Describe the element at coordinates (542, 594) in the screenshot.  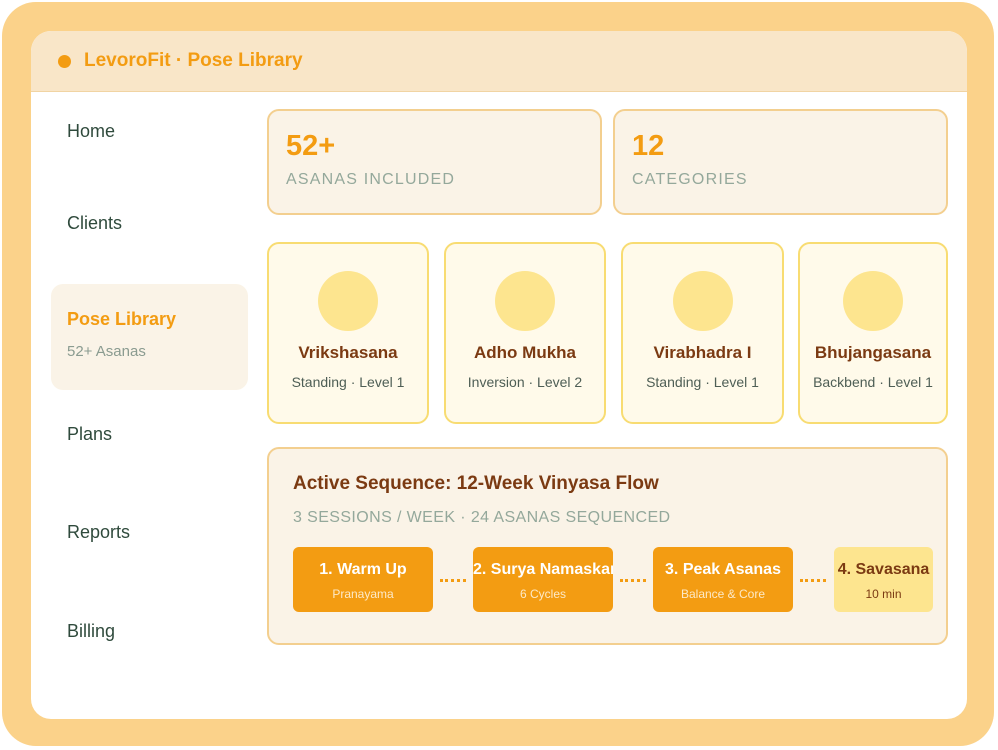
I see `step-detail: 6 Cycles` at that location.